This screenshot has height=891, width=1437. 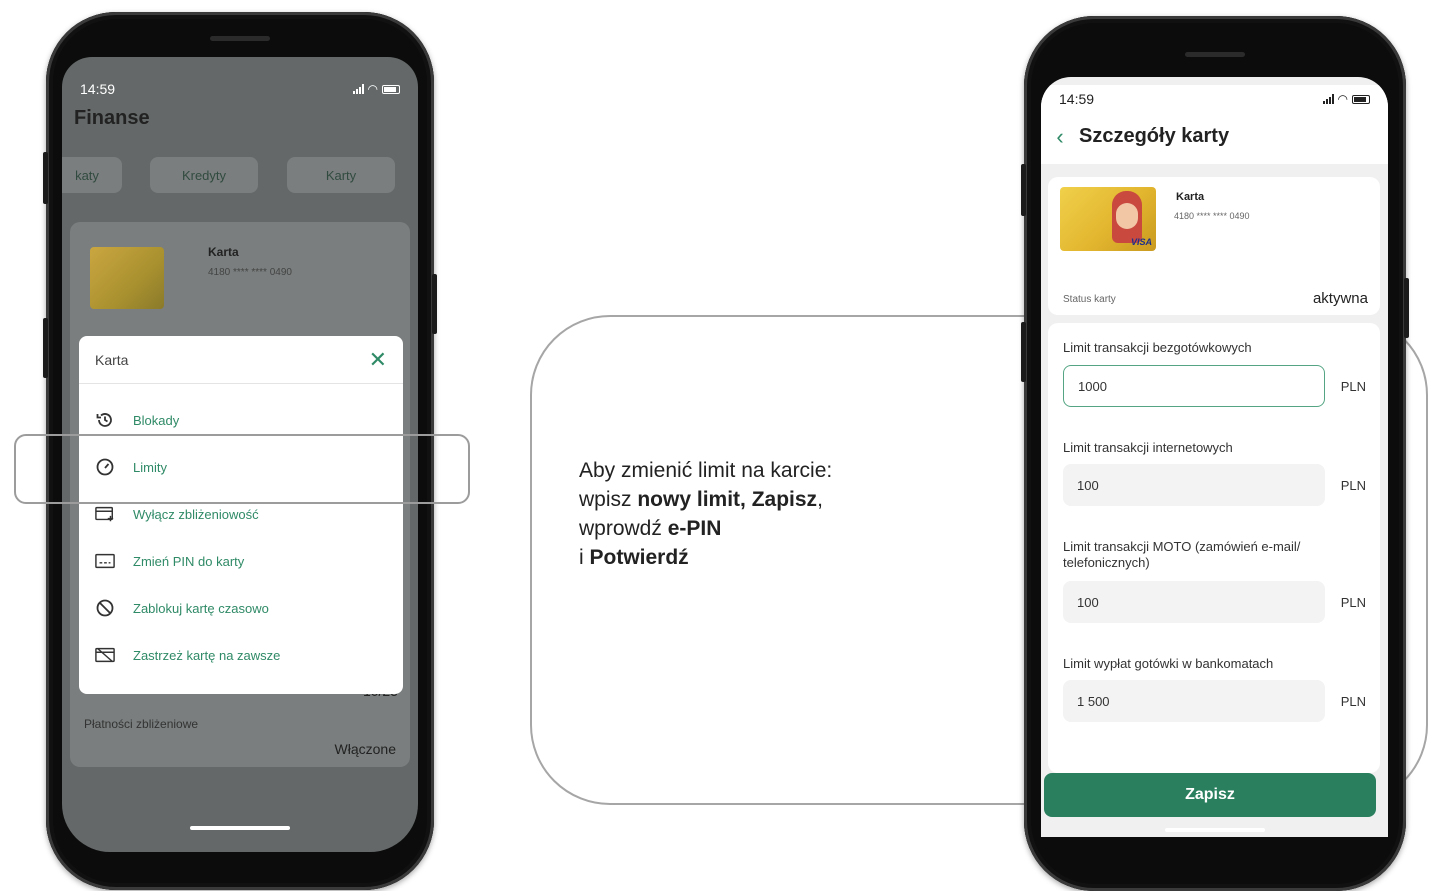 I want to click on limit-label-internet: Limit transakcji internetowych, so click(x=1148, y=447).